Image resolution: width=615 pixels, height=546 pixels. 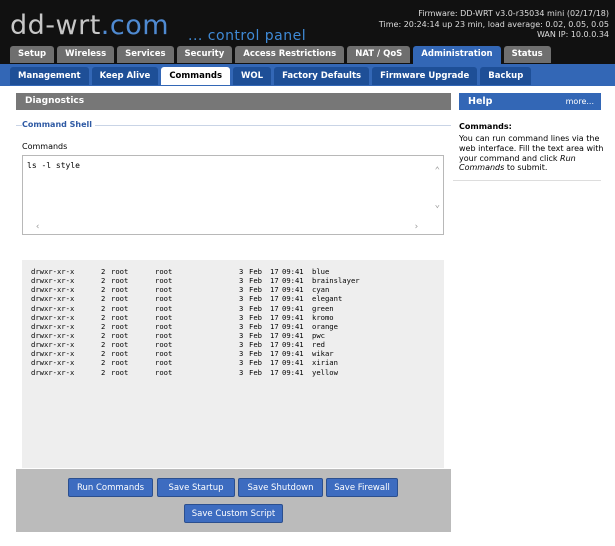 What do you see at coordinates (379, 54) in the screenshot?
I see `tab-nat-qos: NAT / QoS` at bounding box center [379, 54].